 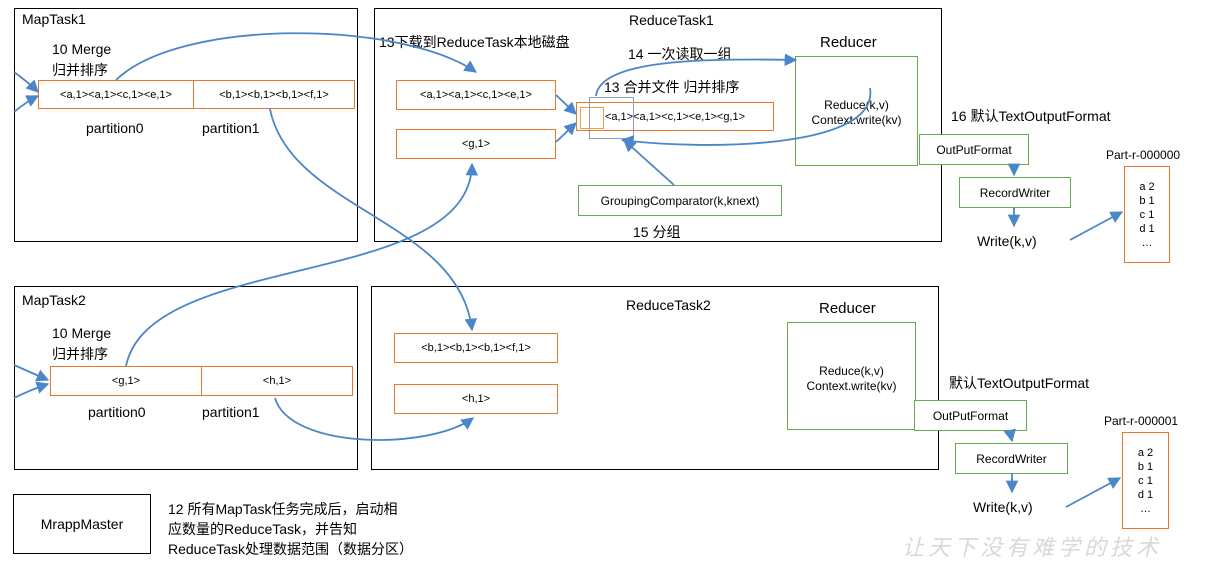 I want to click on output-file-2-line: c 1, so click(x=1145, y=480).